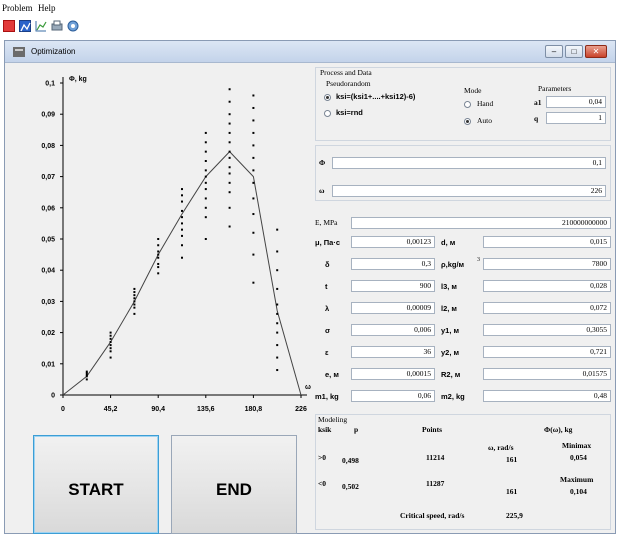  Describe the element at coordinates (547, 330) in the screenshot. I see `param-right-input: 0,3055` at that location.